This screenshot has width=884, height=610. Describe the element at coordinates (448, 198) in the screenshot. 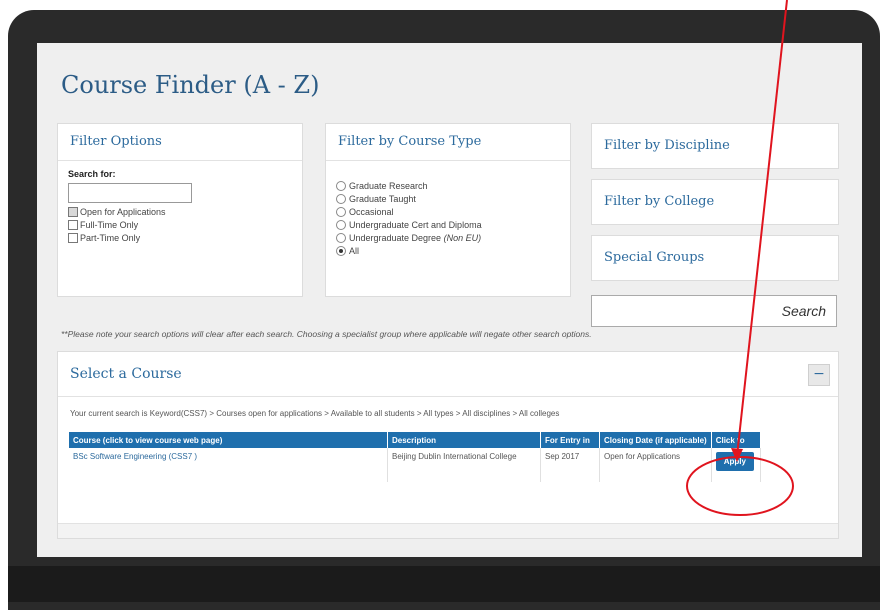

I see `radio-graduate-taught: Graduate Taught` at that location.